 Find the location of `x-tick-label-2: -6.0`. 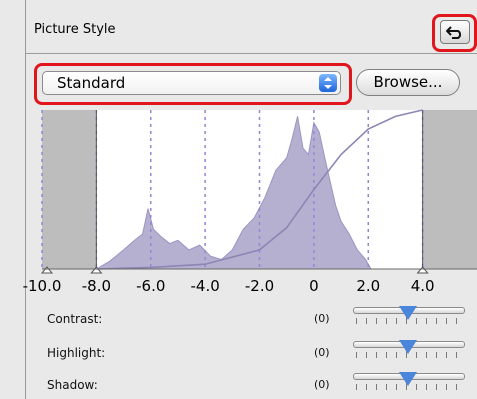

x-tick-label-2: -6.0 is located at coordinates (151, 286).